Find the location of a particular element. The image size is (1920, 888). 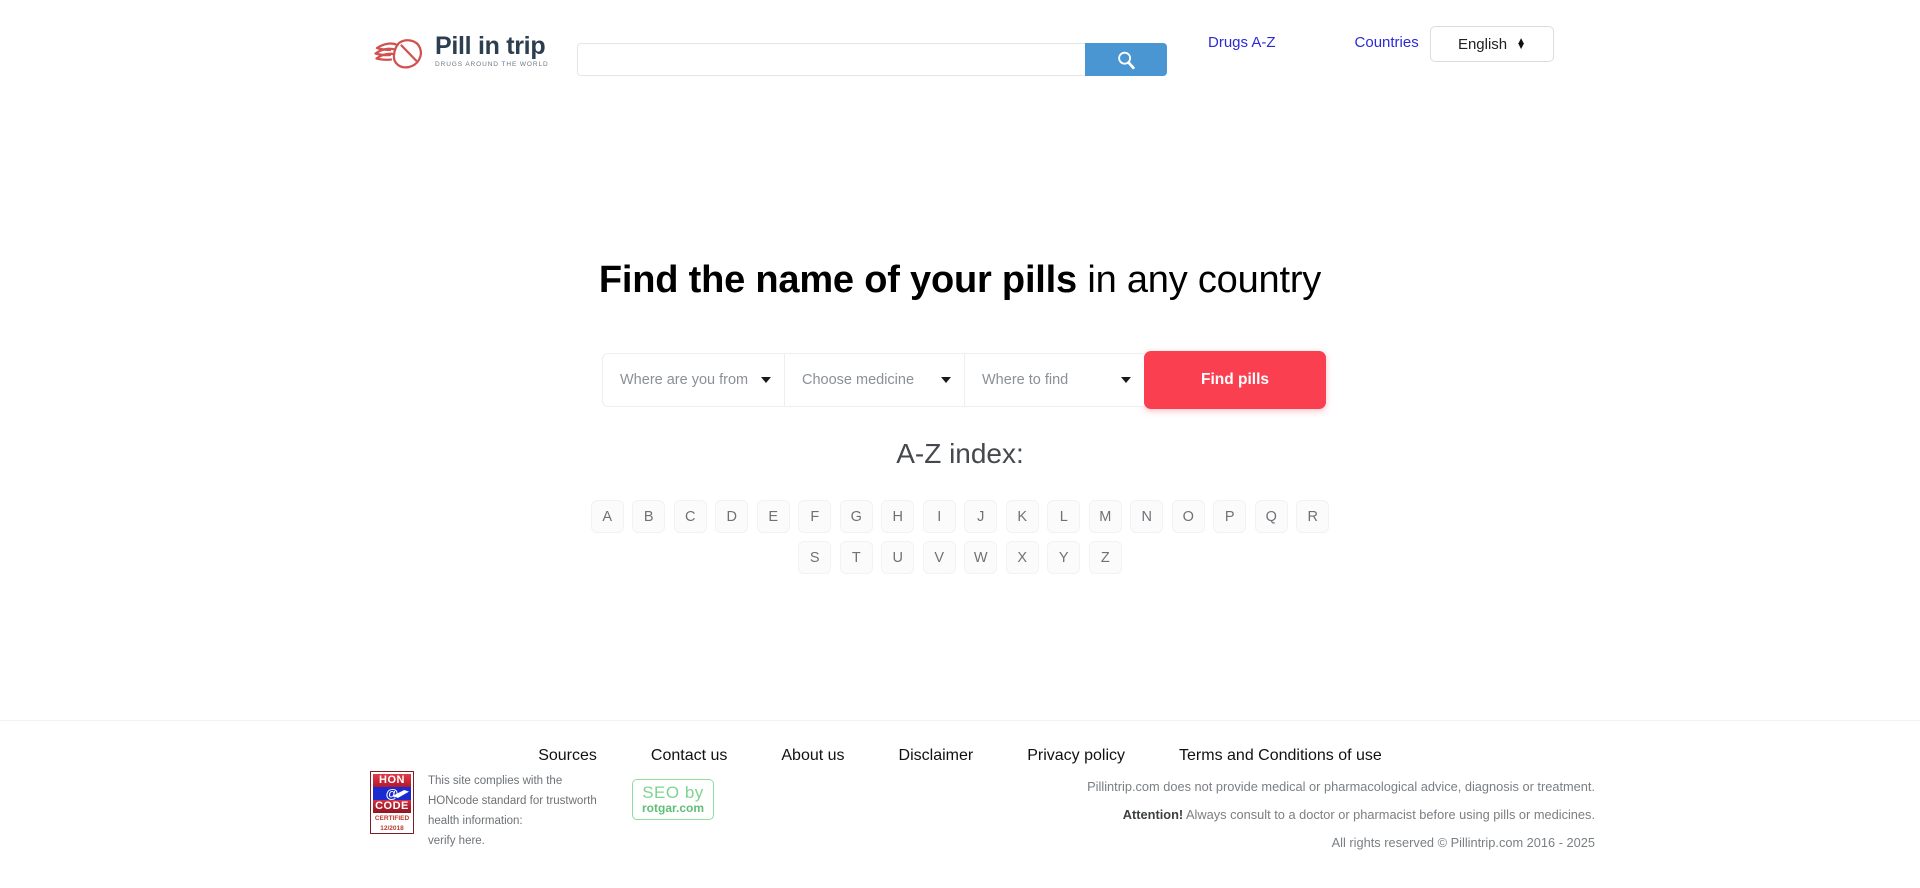

winged-pill-icon is located at coordinates (398, 54).